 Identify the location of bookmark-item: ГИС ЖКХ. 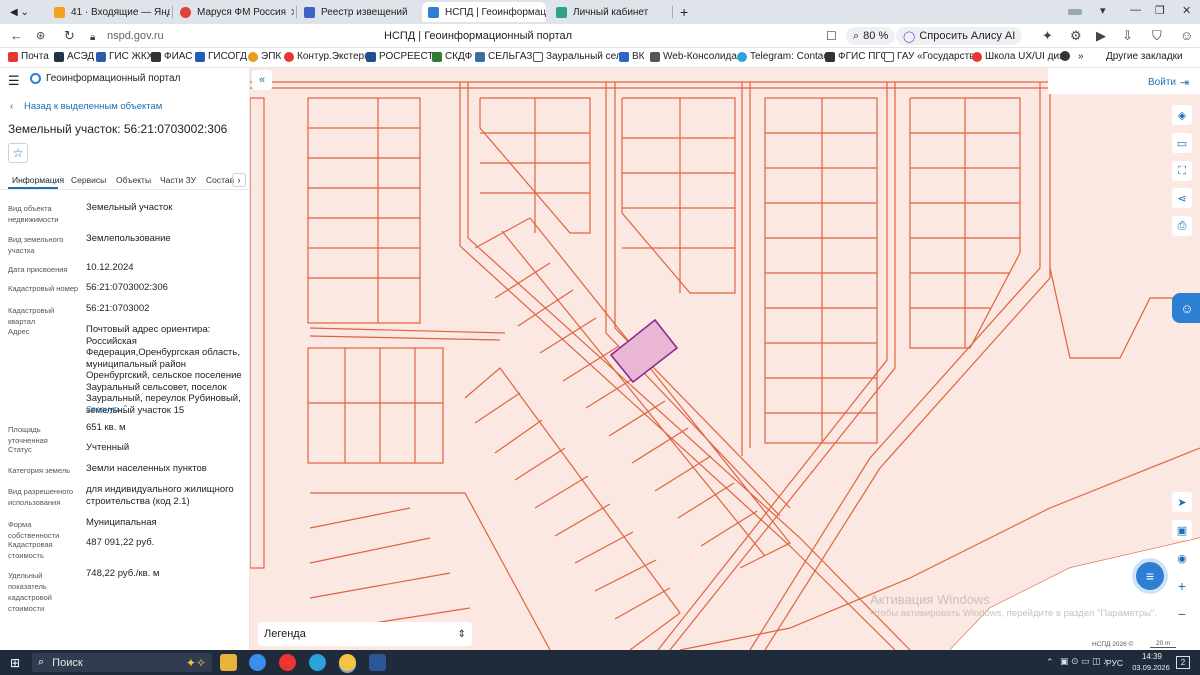
(124, 56).